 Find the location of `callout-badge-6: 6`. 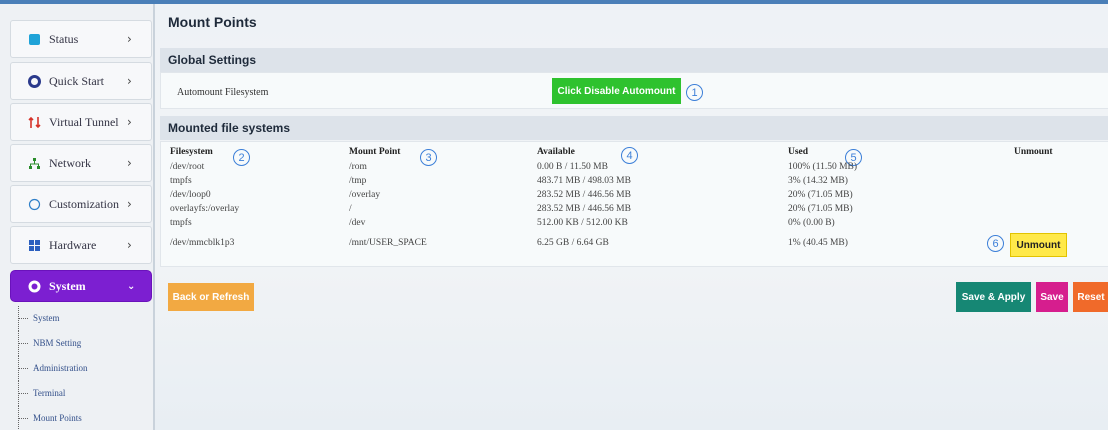

callout-badge-6: 6 is located at coordinates (995, 243).